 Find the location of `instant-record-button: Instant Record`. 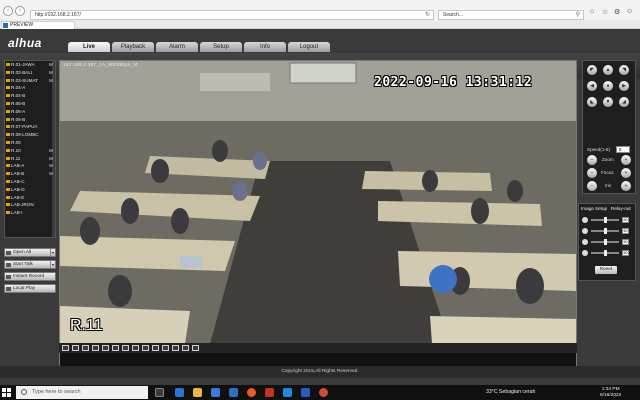

instant-record-button: Instant Record is located at coordinates (30, 276).